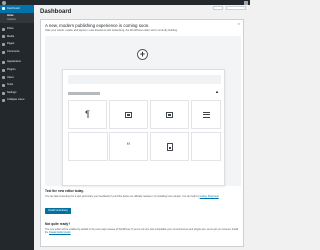 The height and width of the screenshot is (250, 320). I want to click on sidebar-item-posts: Posts, so click(17, 30).